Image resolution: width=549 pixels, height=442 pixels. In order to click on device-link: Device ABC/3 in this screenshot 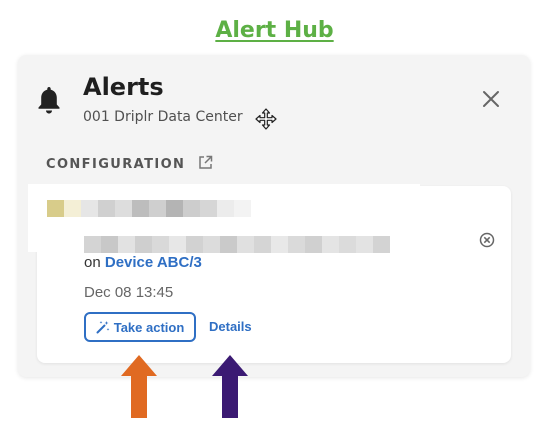, I will do `click(153, 262)`.